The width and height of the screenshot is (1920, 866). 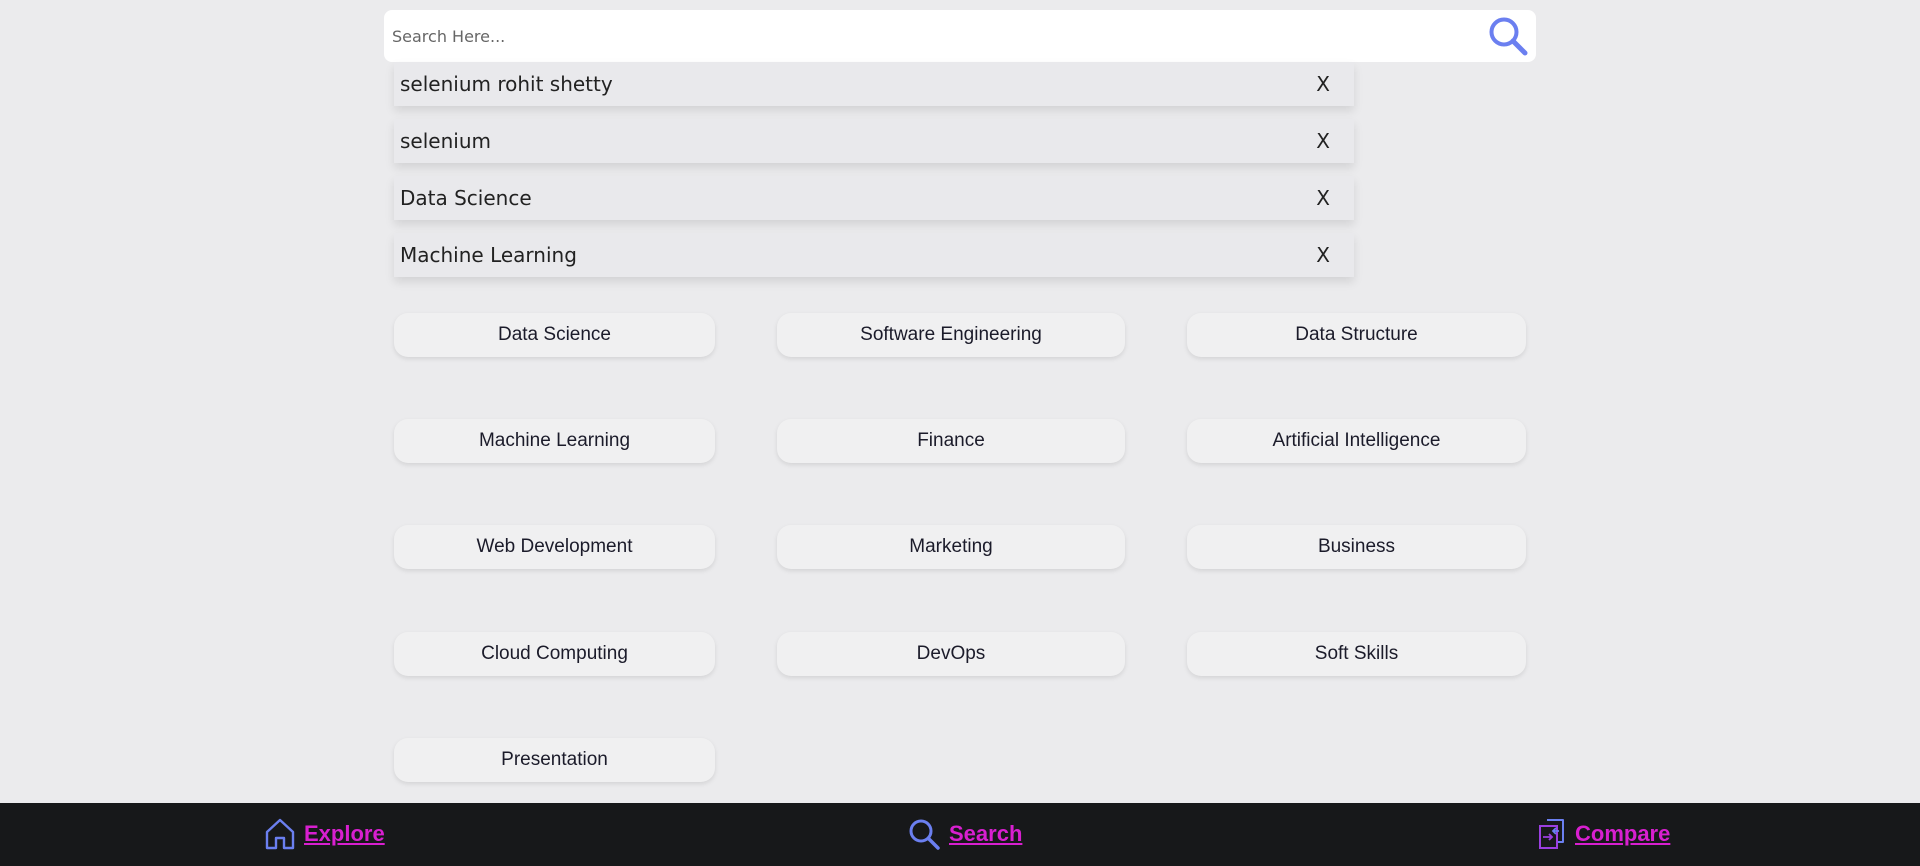 I want to click on category-chip-finance: Finance, so click(x=951, y=441).